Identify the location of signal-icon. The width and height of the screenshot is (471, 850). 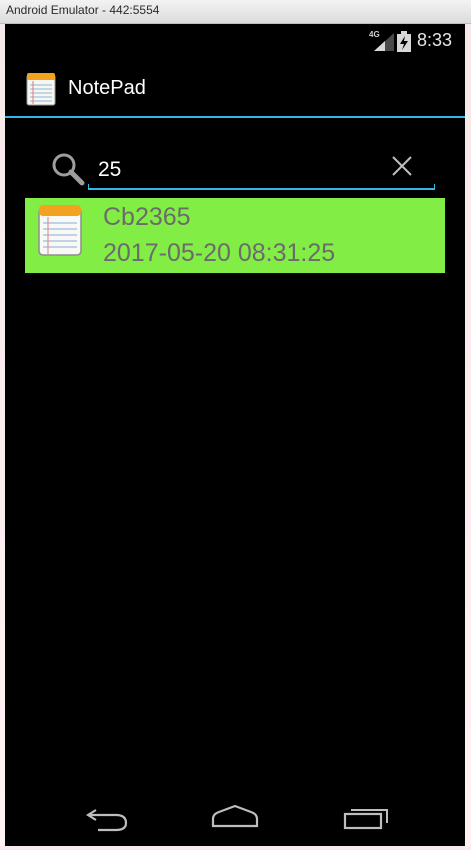
(384, 42).